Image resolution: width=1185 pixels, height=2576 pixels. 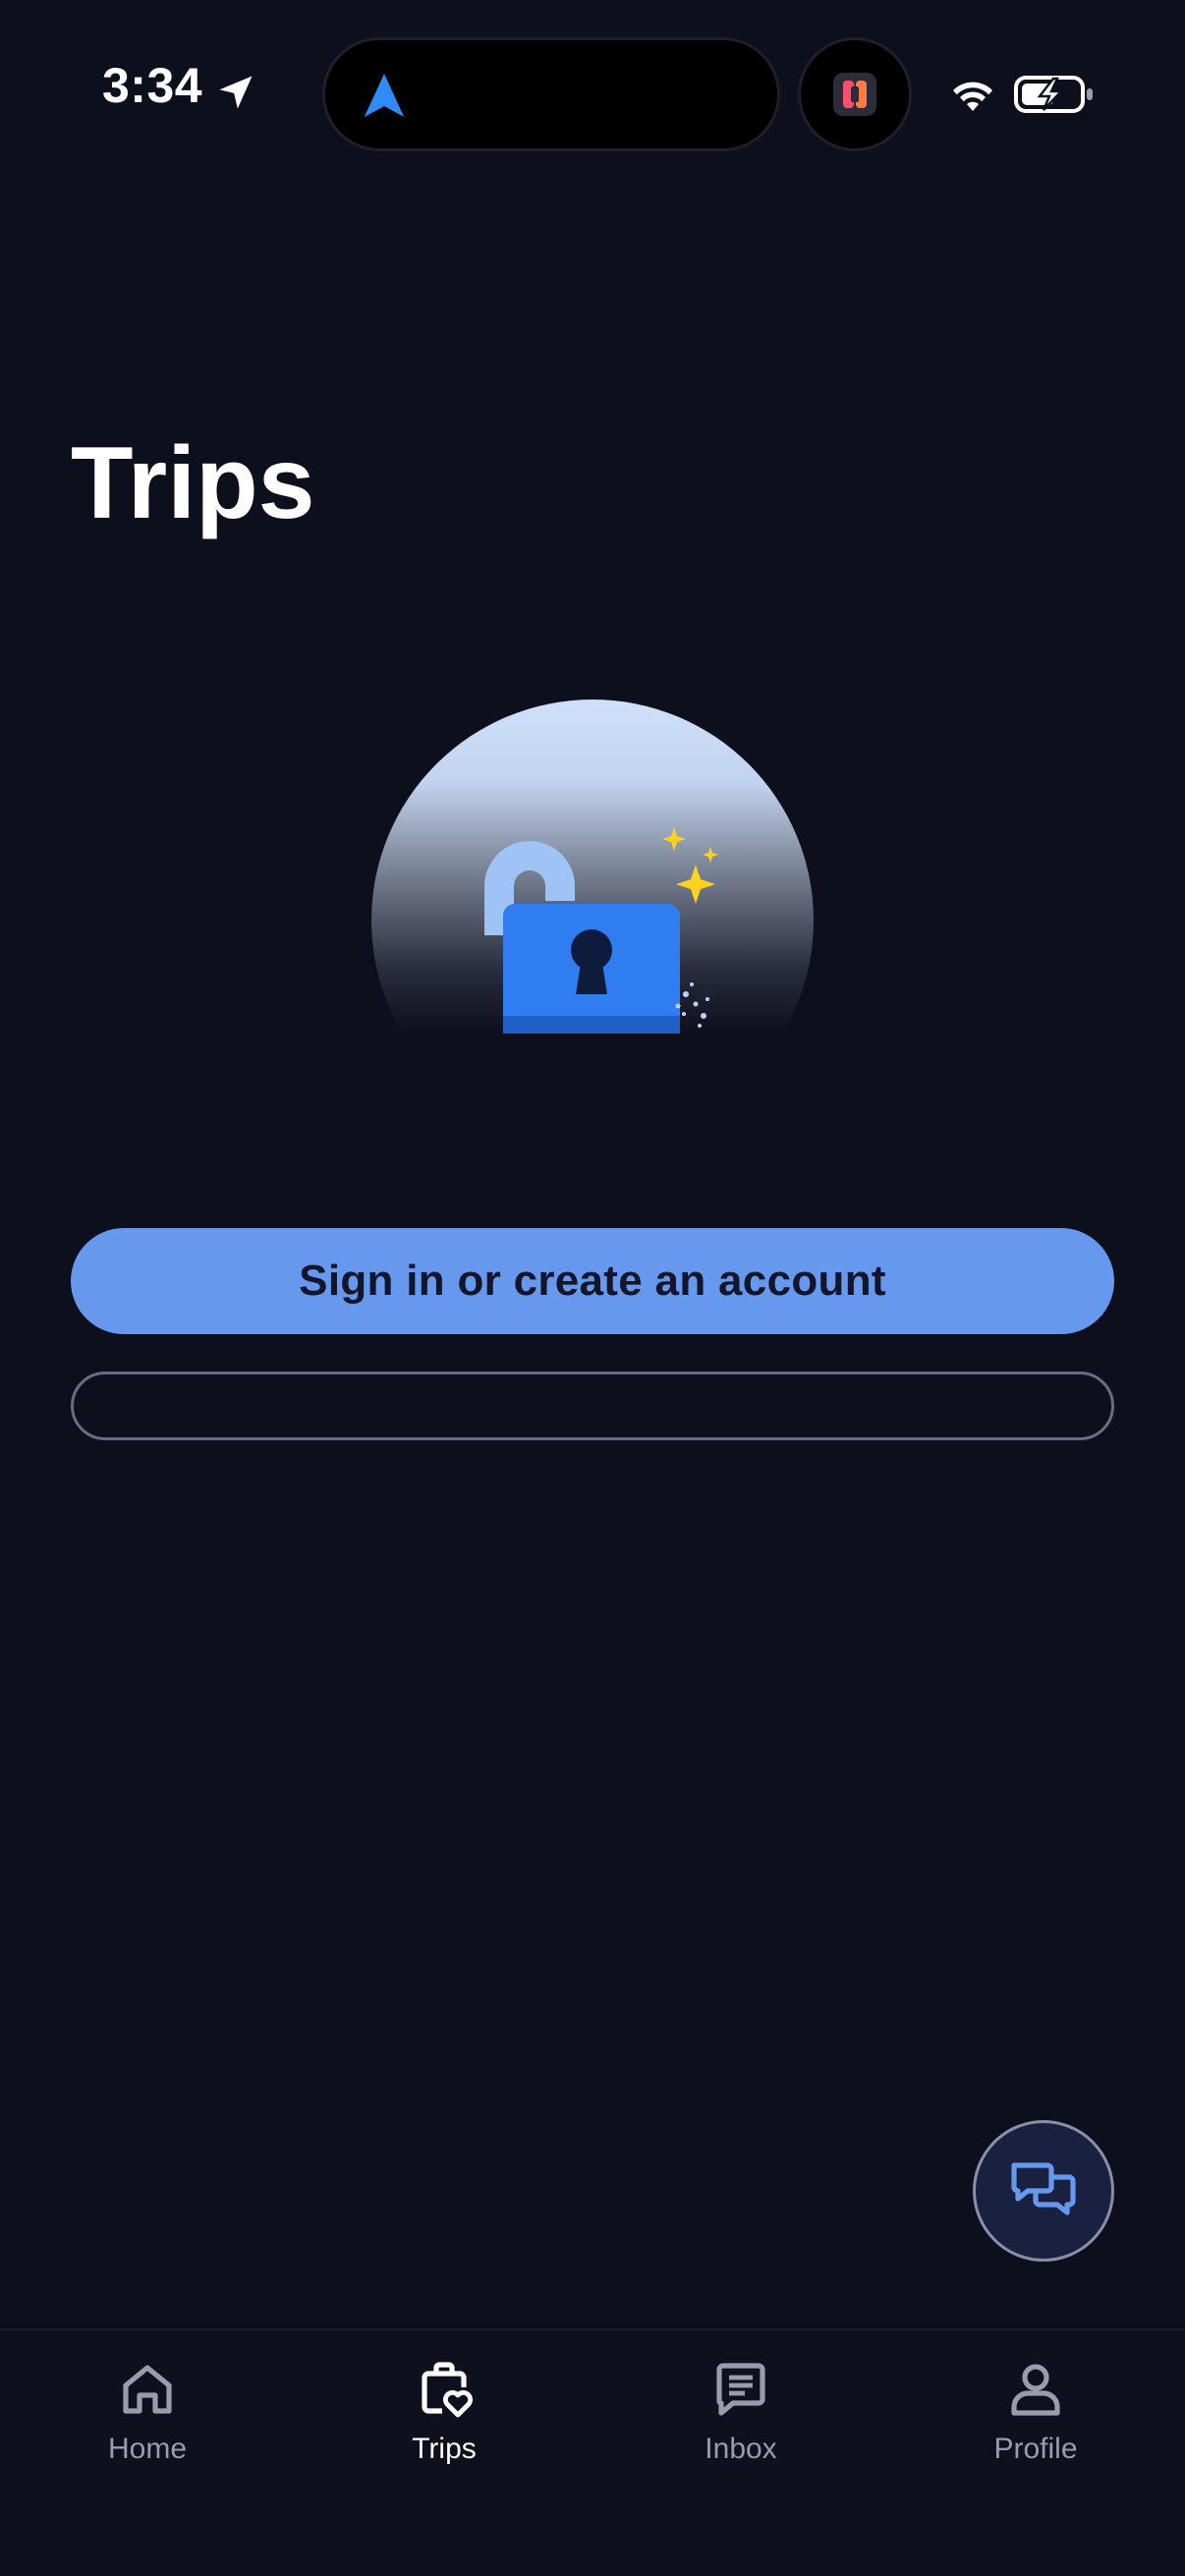 I want to click on tab-trips: Trips, so click(x=445, y=2423).